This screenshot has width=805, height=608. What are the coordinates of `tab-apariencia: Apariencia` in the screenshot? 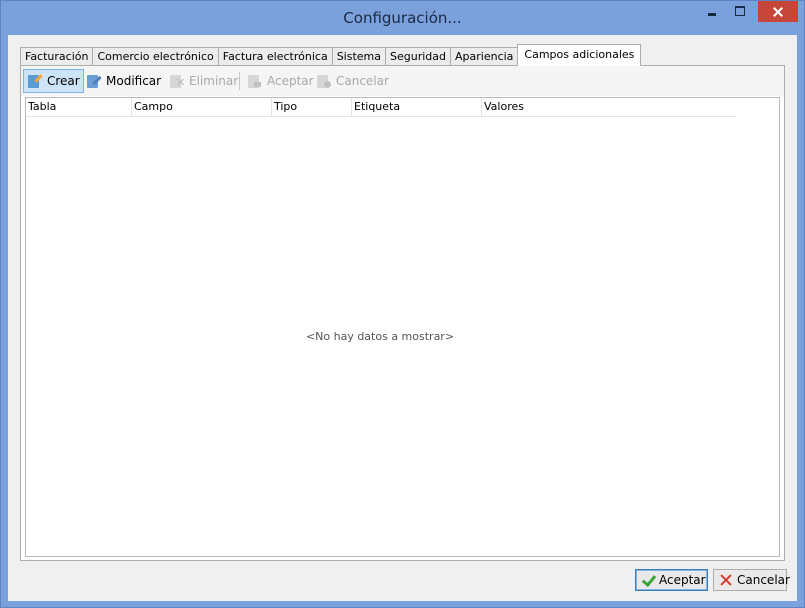 It's located at (484, 56).